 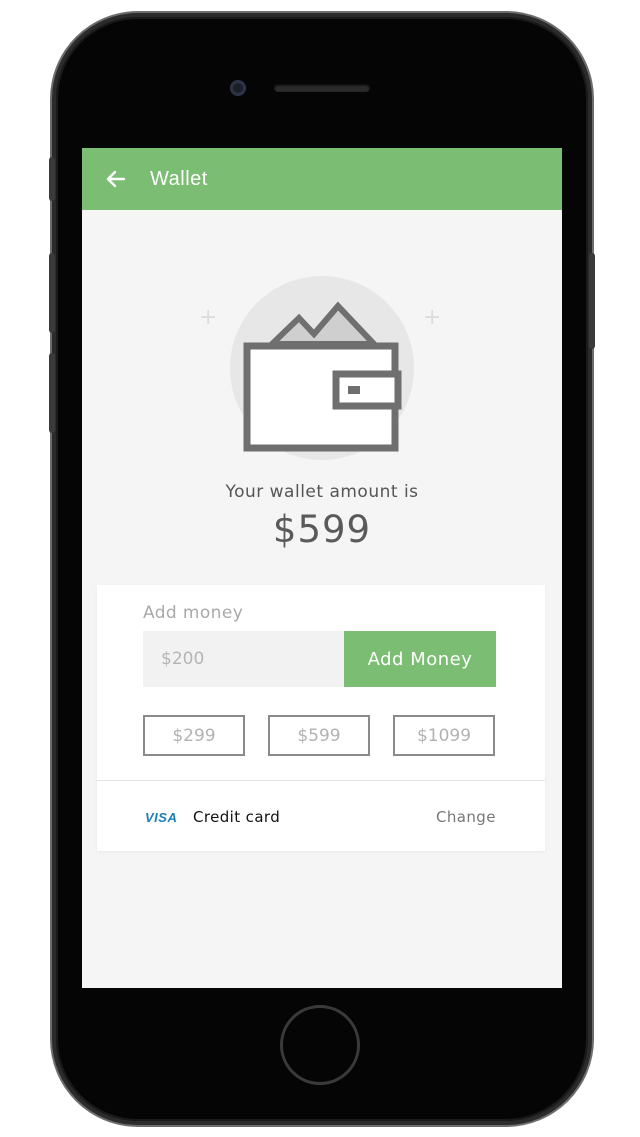 I want to click on volume-up-button, so click(x=52, y=293).